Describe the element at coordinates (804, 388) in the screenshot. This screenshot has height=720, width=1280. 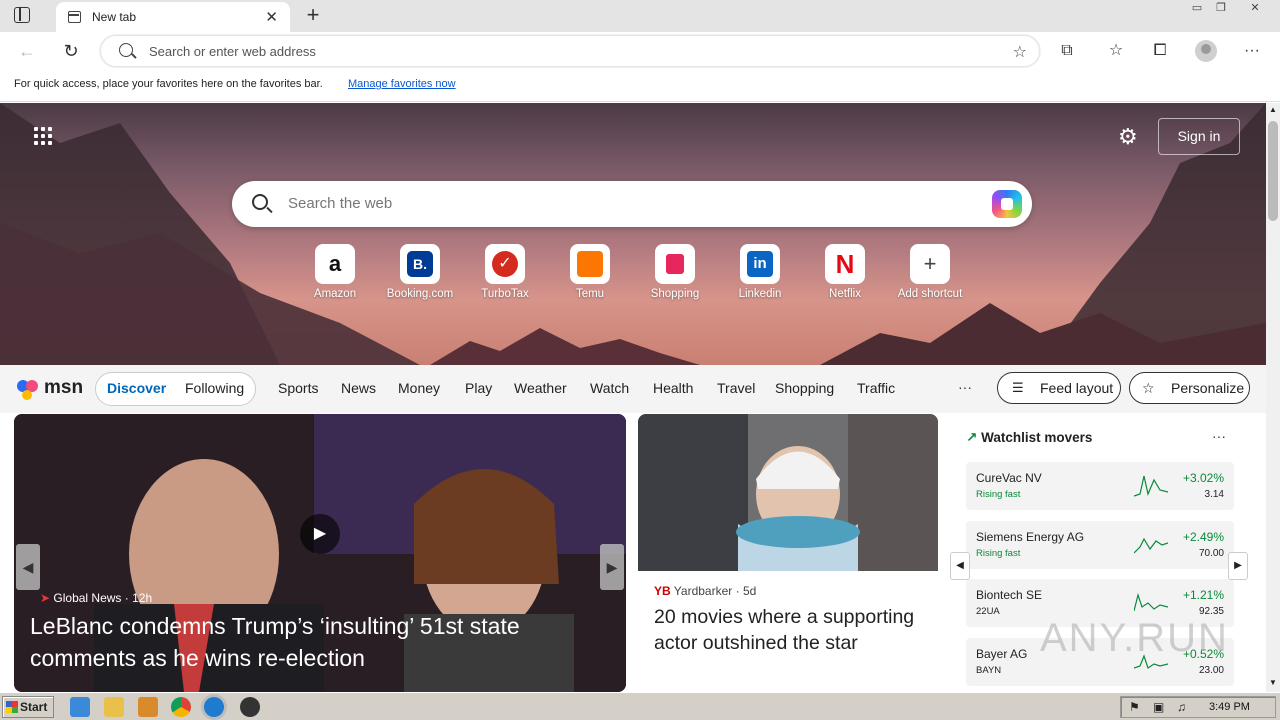
I see `nav-shopping: Shopping` at that location.